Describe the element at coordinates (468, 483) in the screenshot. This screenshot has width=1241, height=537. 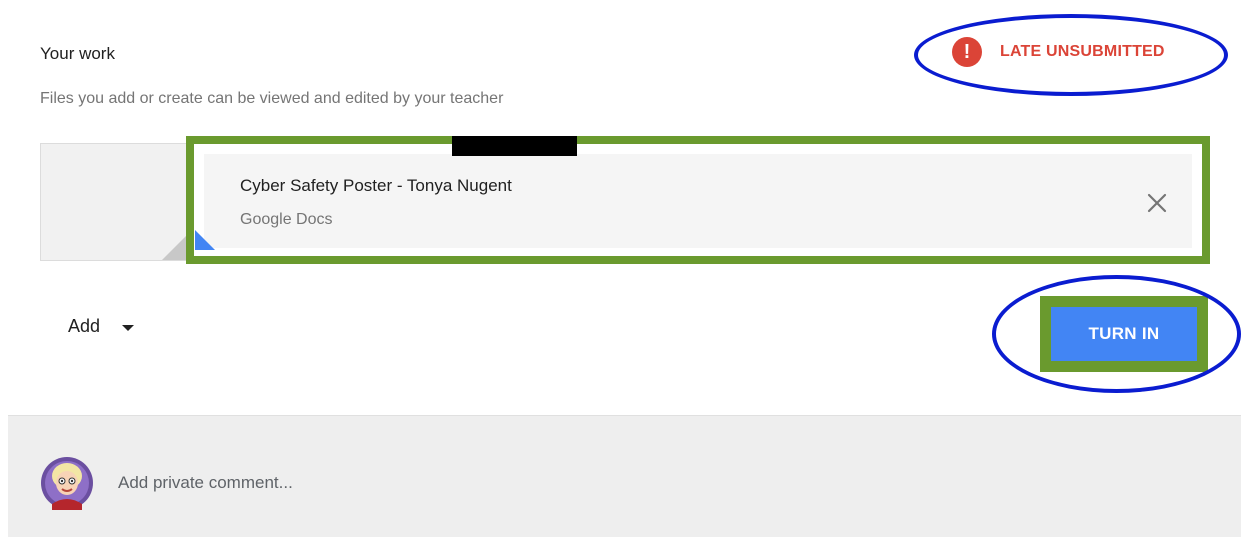
I see `private-comment-input` at that location.